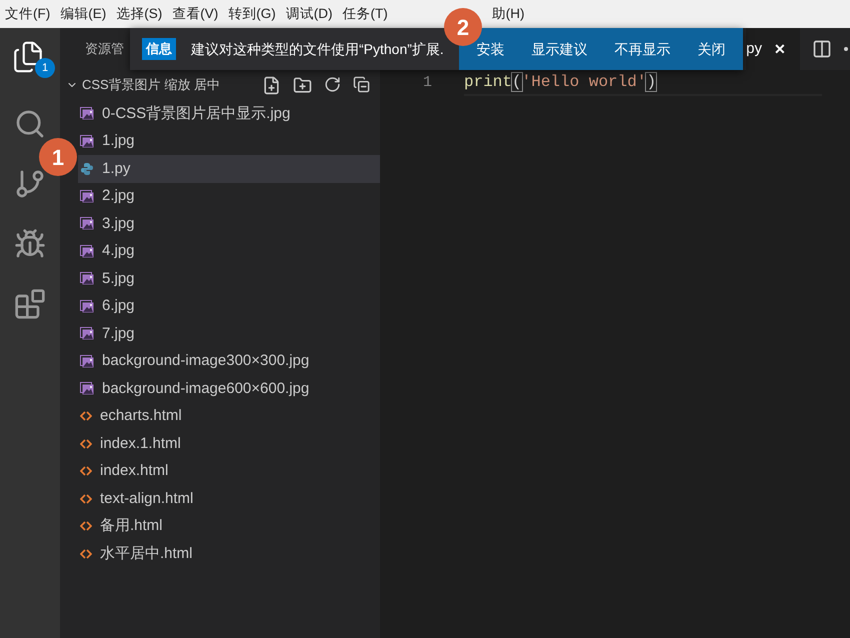 The height and width of the screenshot is (638, 850). Describe the element at coordinates (229, 498) in the screenshot. I see `file-item: text-align.html` at that location.